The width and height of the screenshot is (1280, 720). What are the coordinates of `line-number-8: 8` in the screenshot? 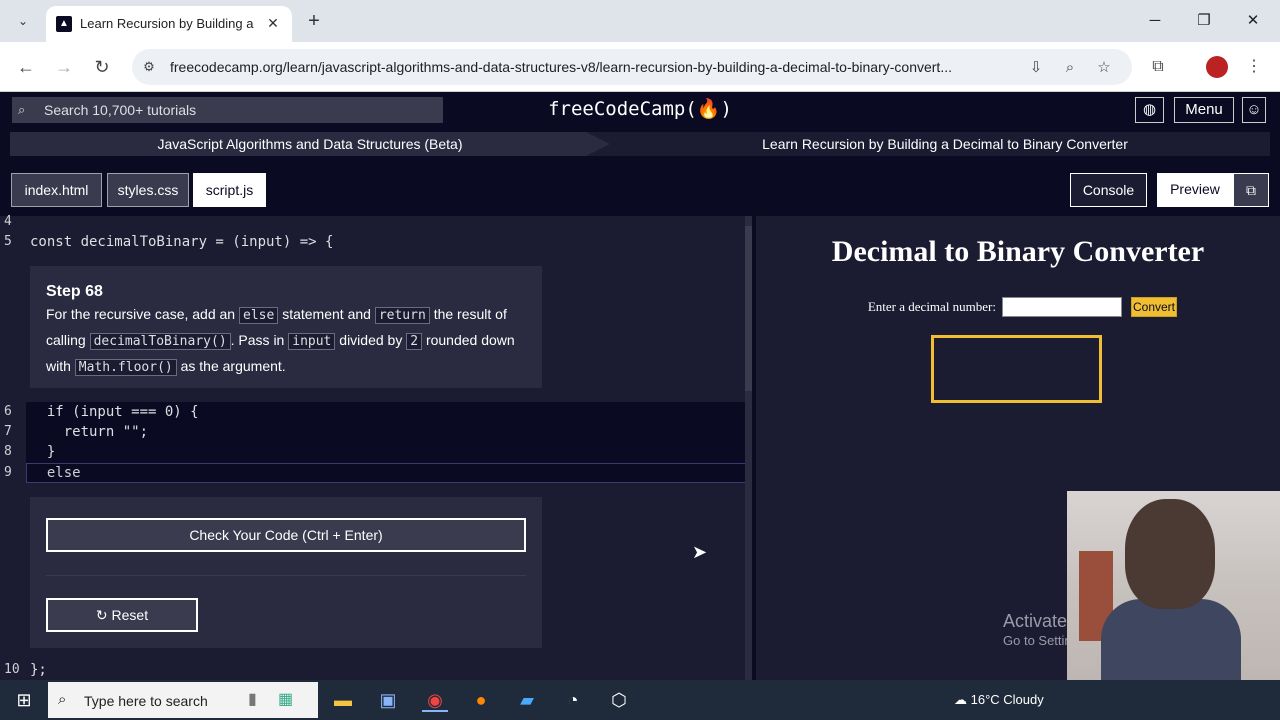 It's located at (8, 451).